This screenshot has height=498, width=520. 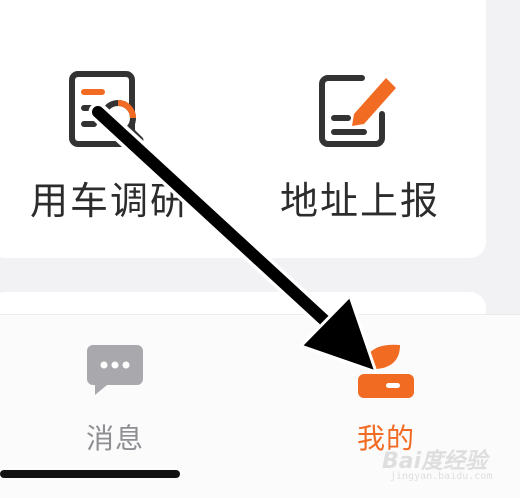 What do you see at coordinates (359, 201) in the screenshot?
I see `grid-item-label: 地址上报` at bounding box center [359, 201].